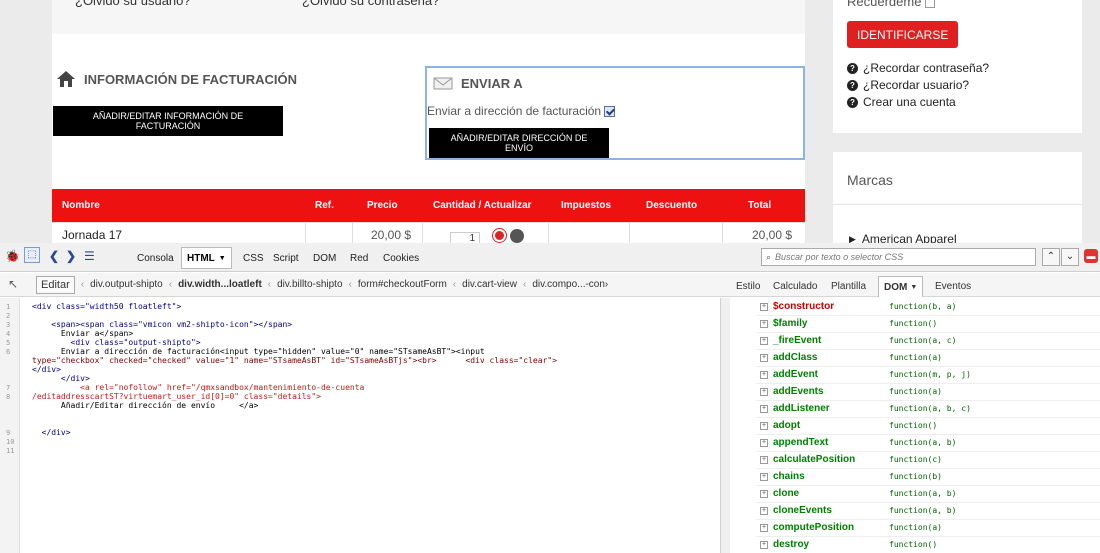 The width and height of the screenshot is (1100, 553). I want to click on dom-member-row: + destroy function(), so click(928, 545).